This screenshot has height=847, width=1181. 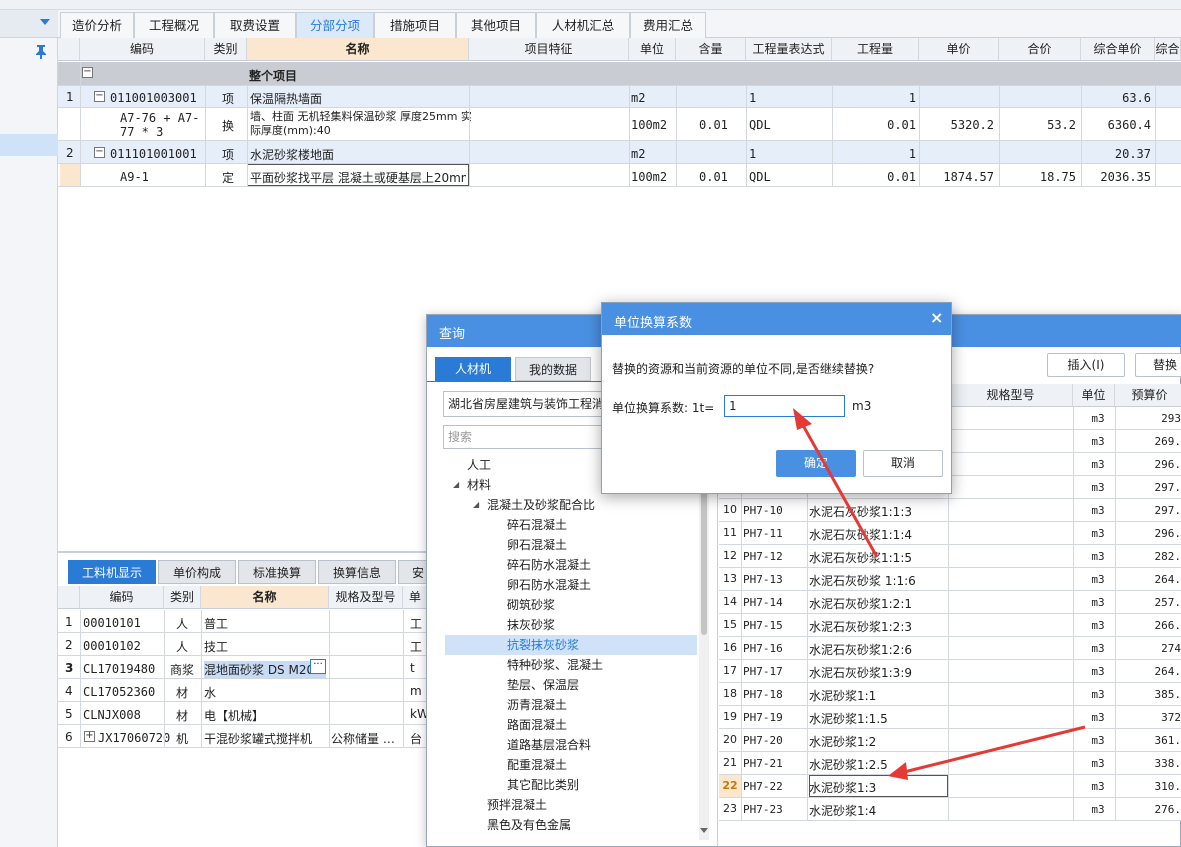 What do you see at coordinates (292, 154) in the screenshot?
I see `row-name: 水泥砂浆楼地面` at bounding box center [292, 154].